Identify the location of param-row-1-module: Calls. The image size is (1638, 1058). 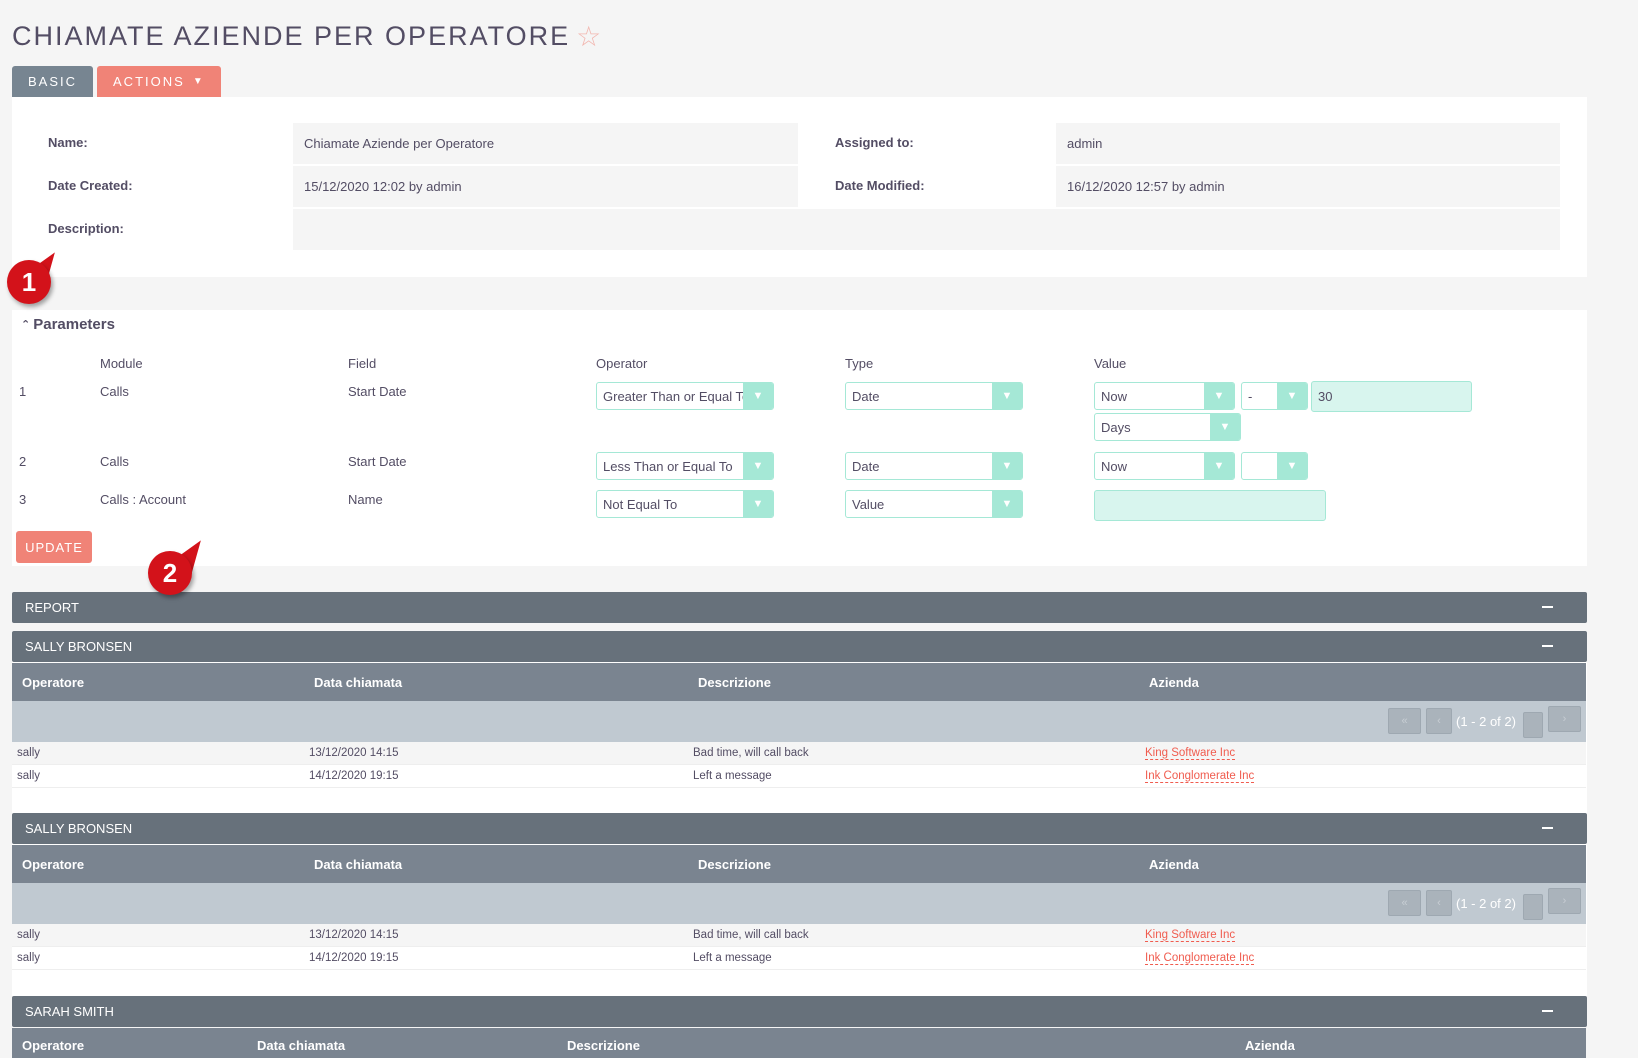
(114, 391).